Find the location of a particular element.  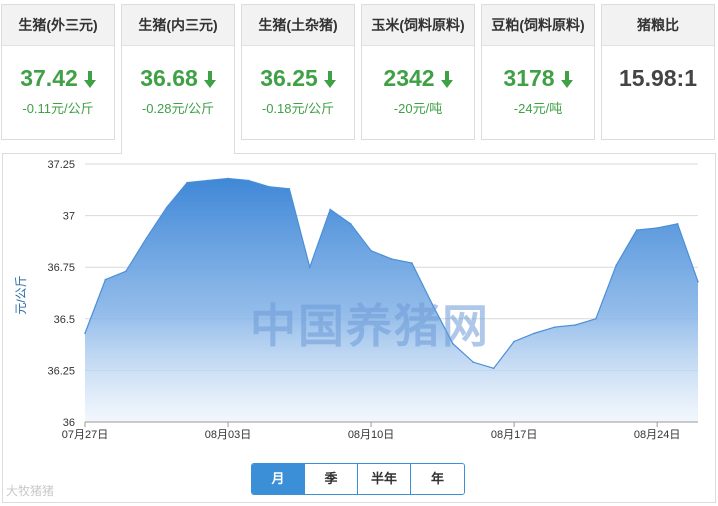

range-quarter-button: 季 is located at coordinates (331, 479).